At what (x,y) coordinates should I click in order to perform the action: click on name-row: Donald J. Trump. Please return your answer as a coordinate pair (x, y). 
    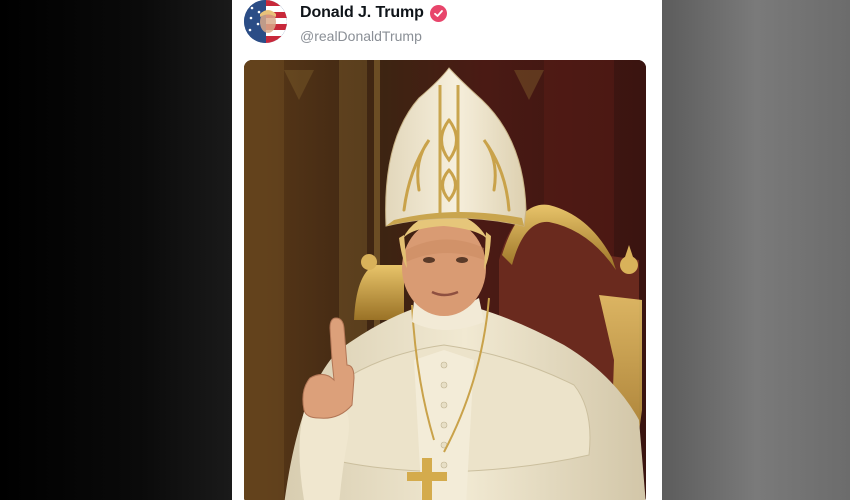
    Looking at the image, I should click on (373, 13).